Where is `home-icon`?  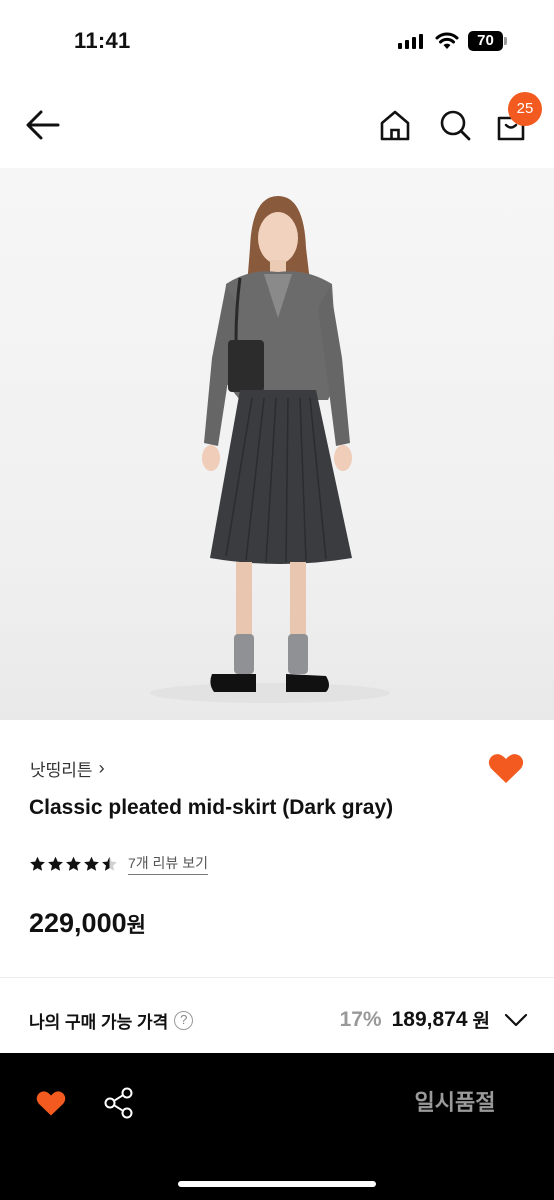 home-icon is located at coordinates (395, 125).